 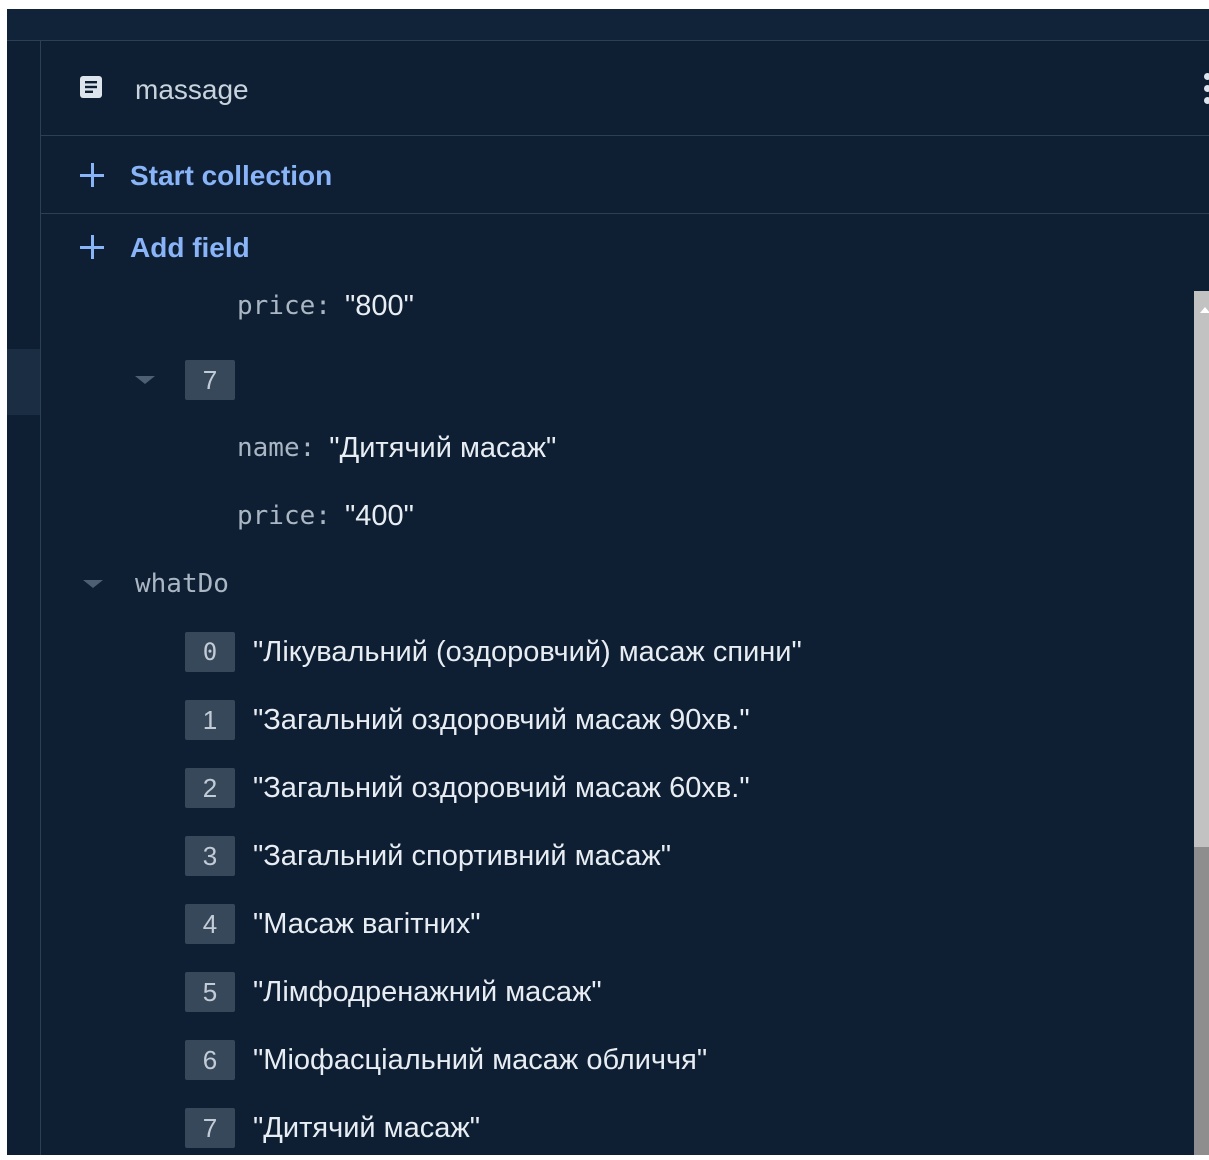 I want to click on add-field-label: Add field, so click(x=190, y=247).